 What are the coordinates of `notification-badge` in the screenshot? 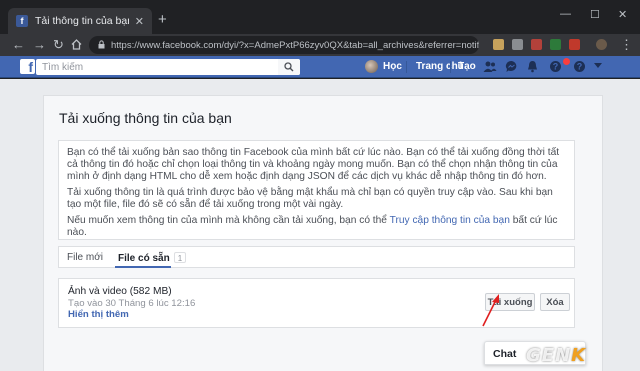 It's located at (566, 61).